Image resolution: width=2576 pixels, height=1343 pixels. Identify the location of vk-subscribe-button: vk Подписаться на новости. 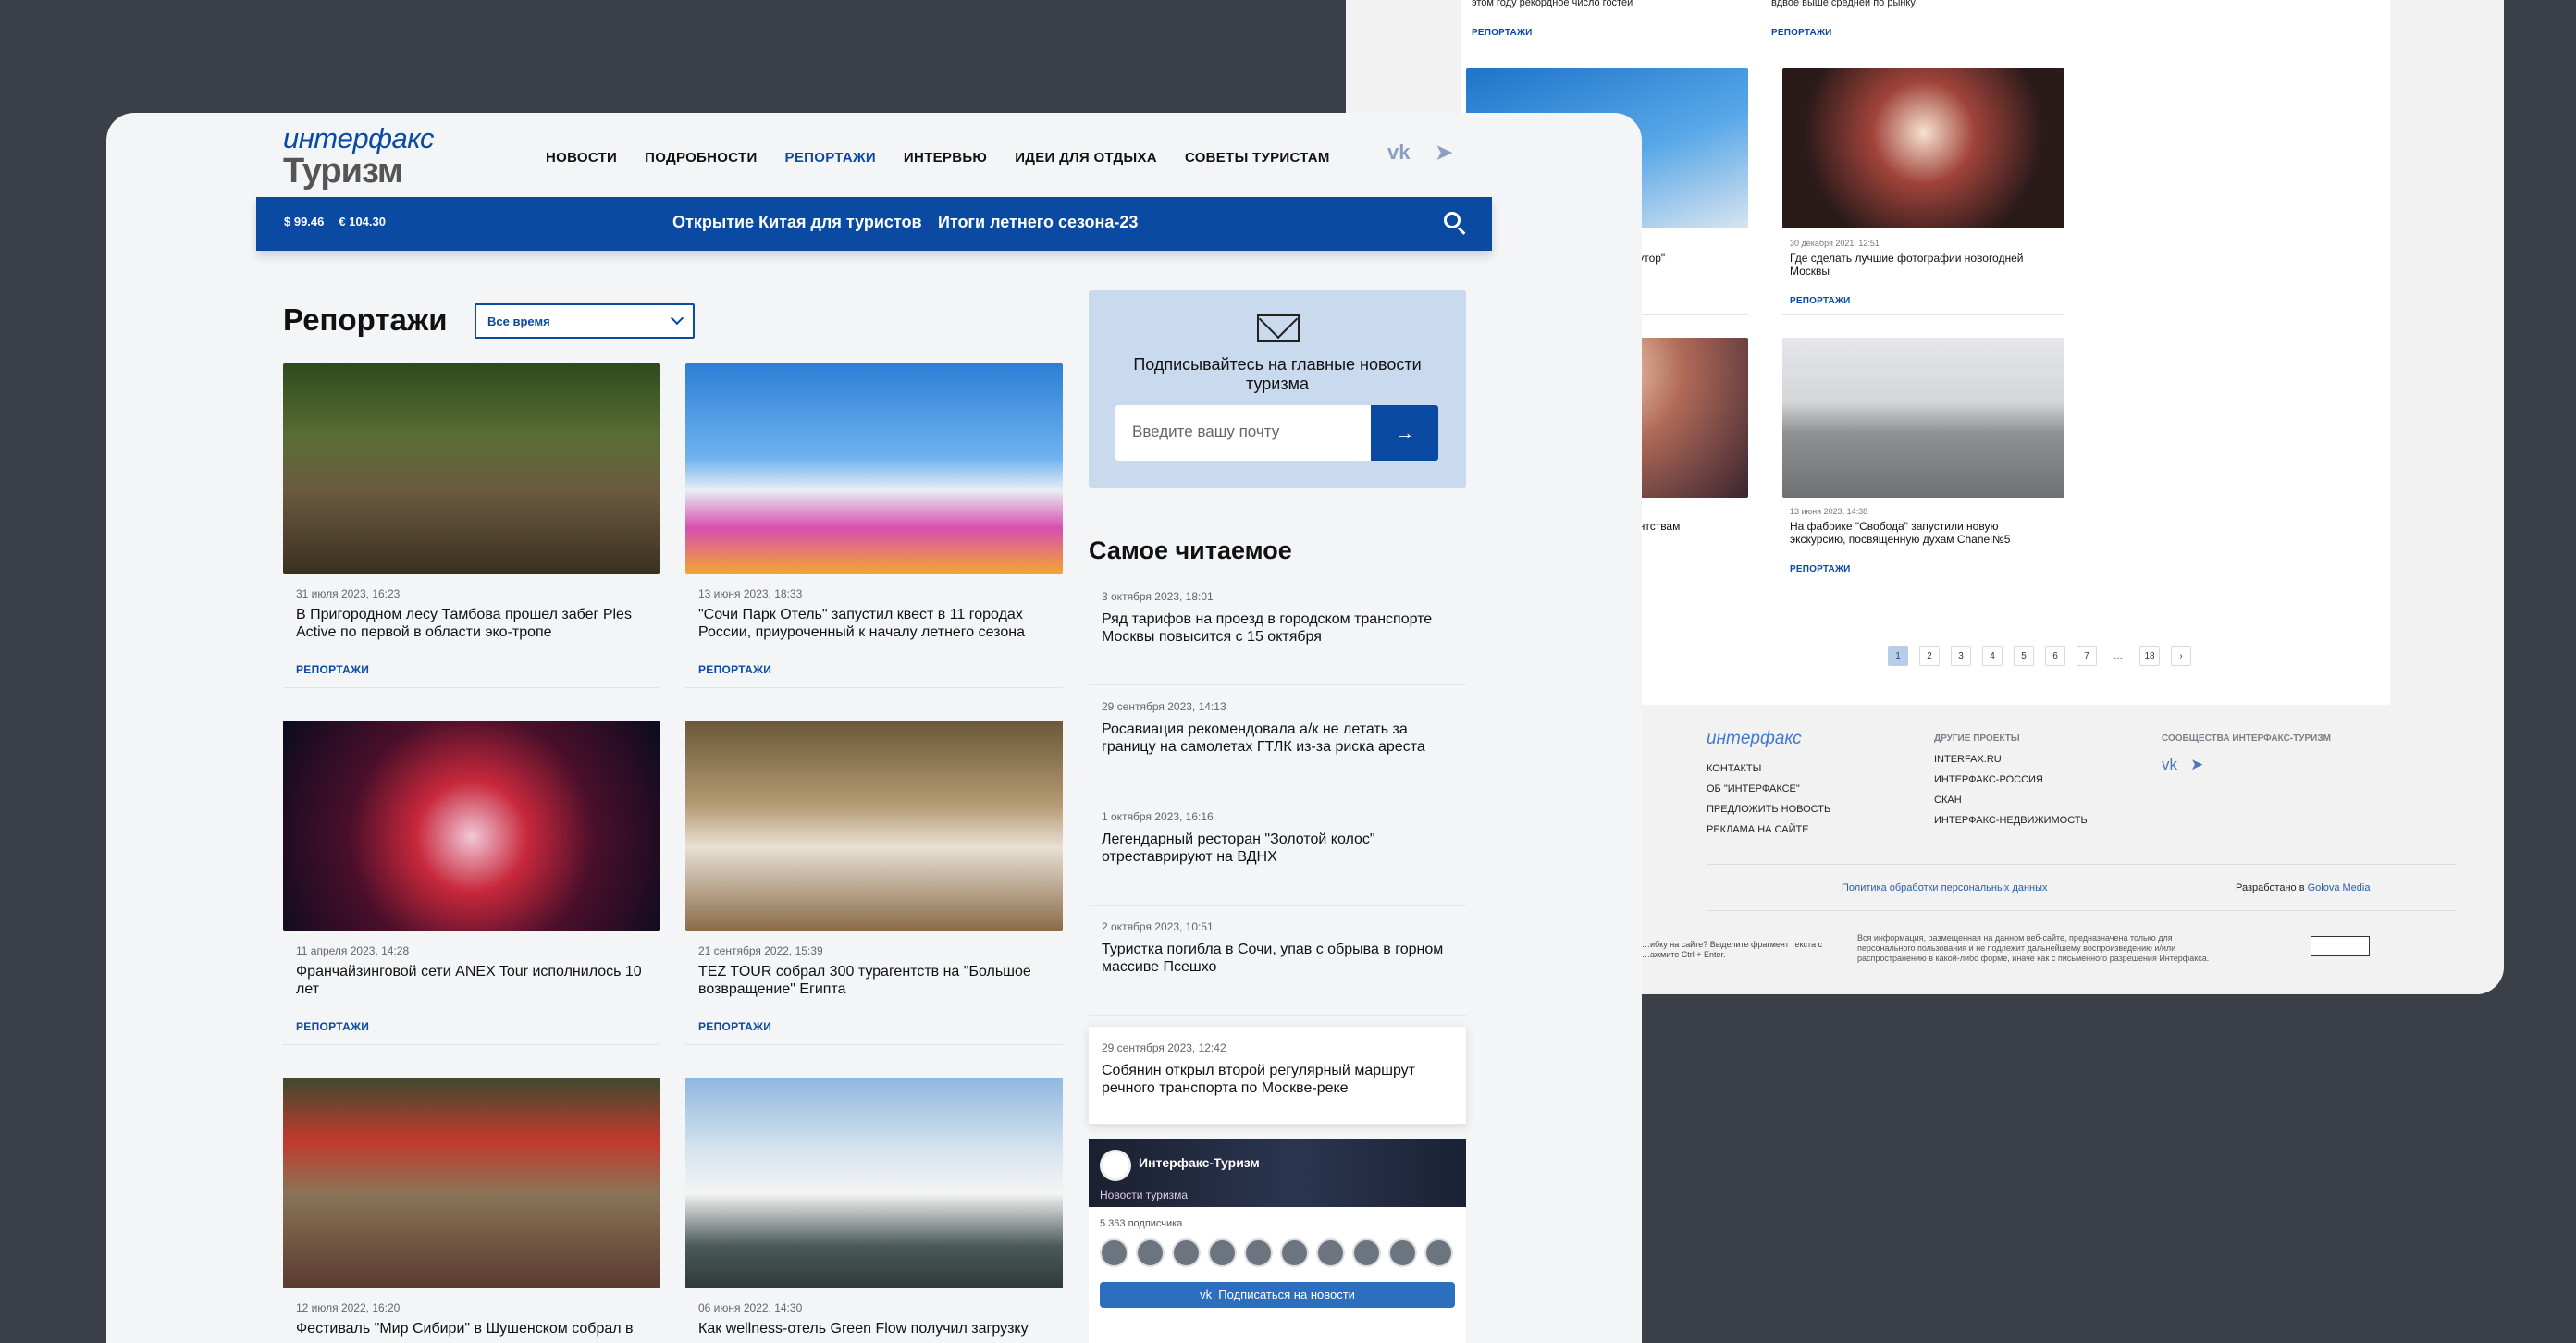
(1277, 1295).